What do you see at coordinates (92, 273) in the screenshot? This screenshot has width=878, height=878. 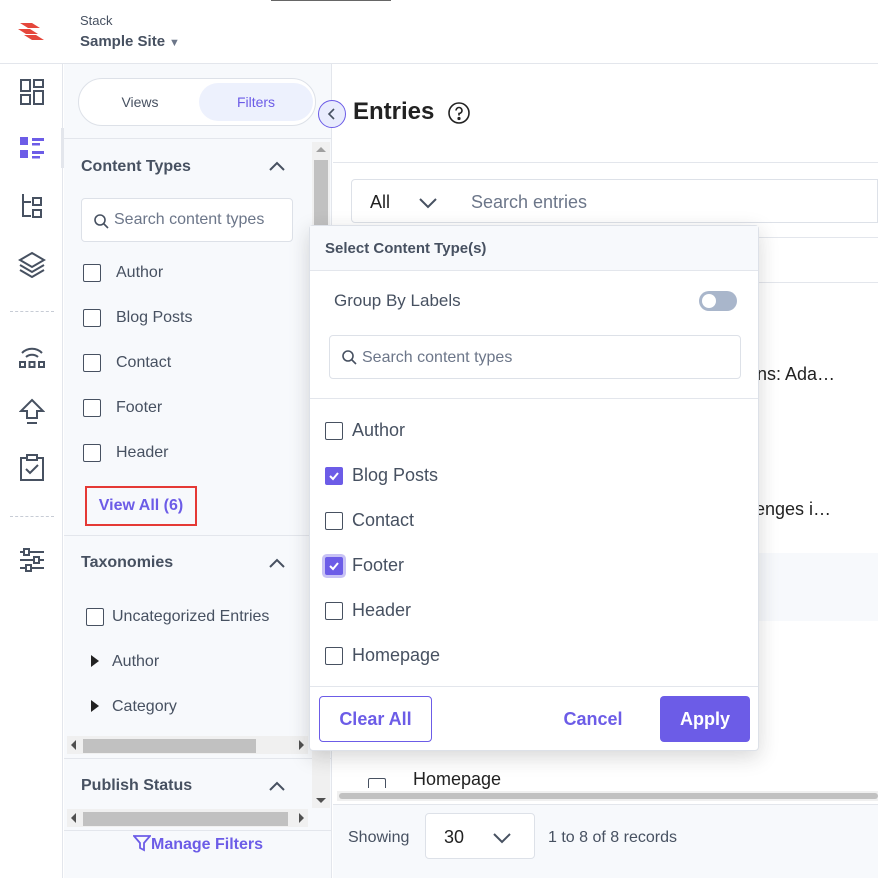 I see `checkbox-author` at bounding box center [92, 273].